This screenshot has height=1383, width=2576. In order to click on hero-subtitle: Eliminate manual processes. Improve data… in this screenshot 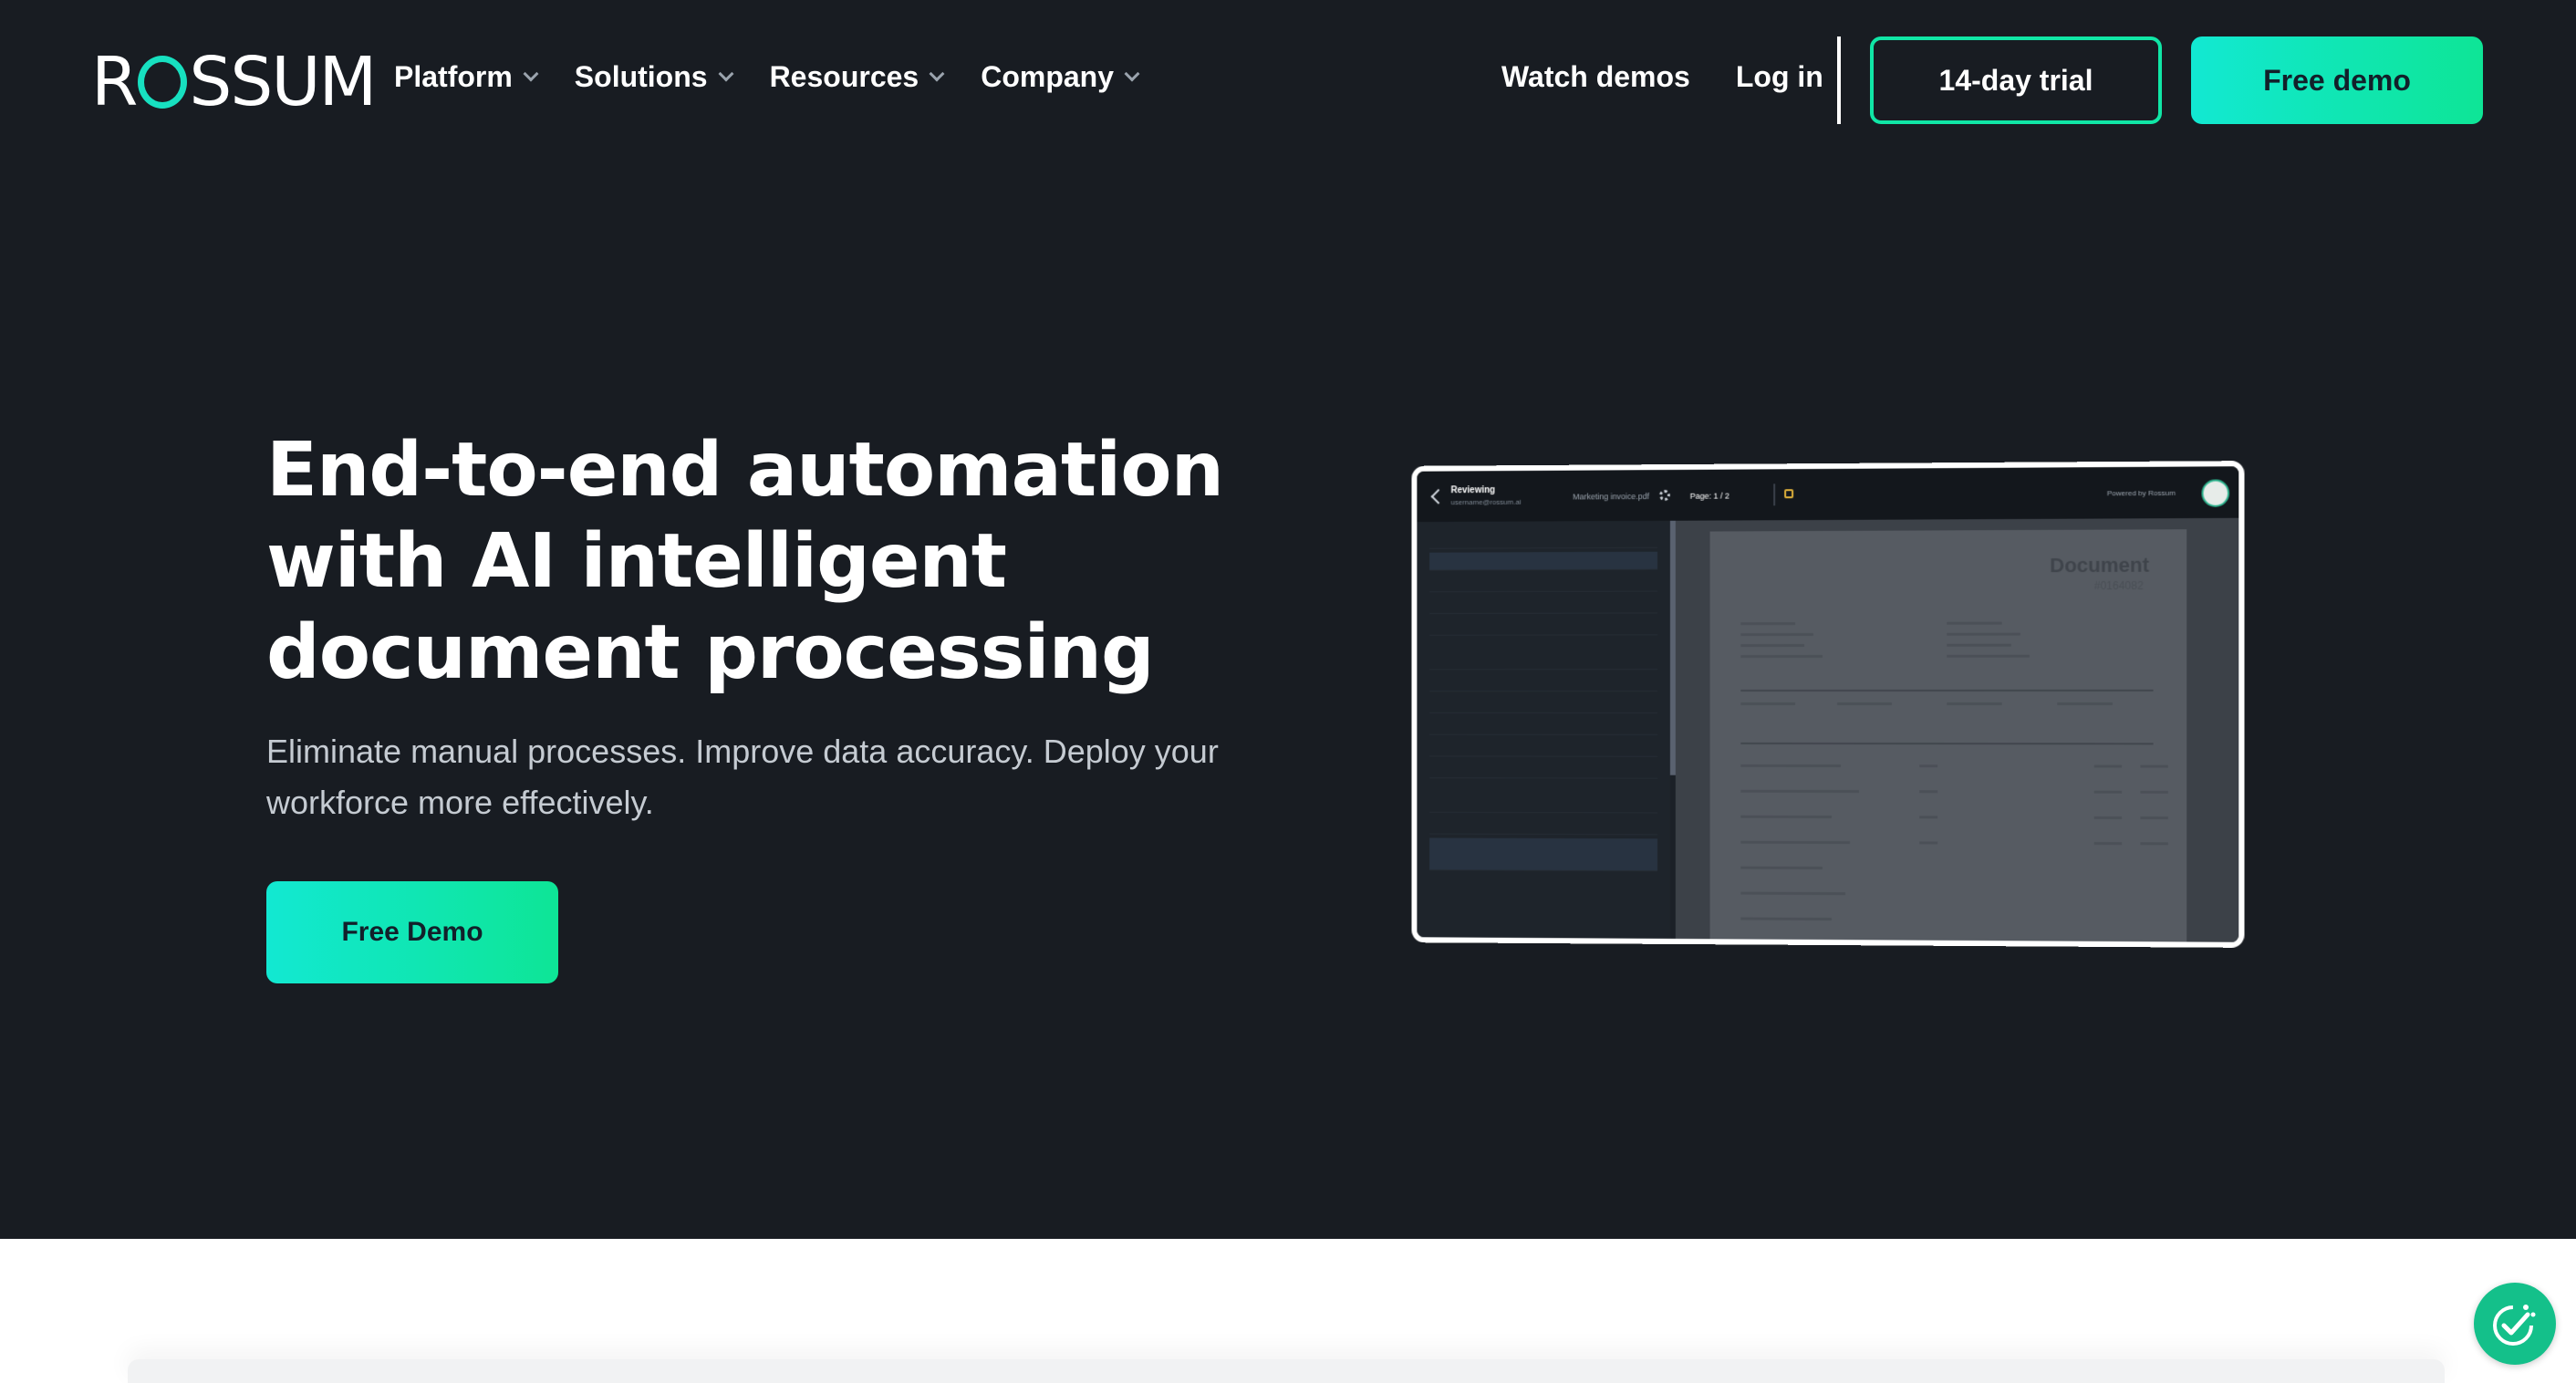, I will do `click(742, 777)`.